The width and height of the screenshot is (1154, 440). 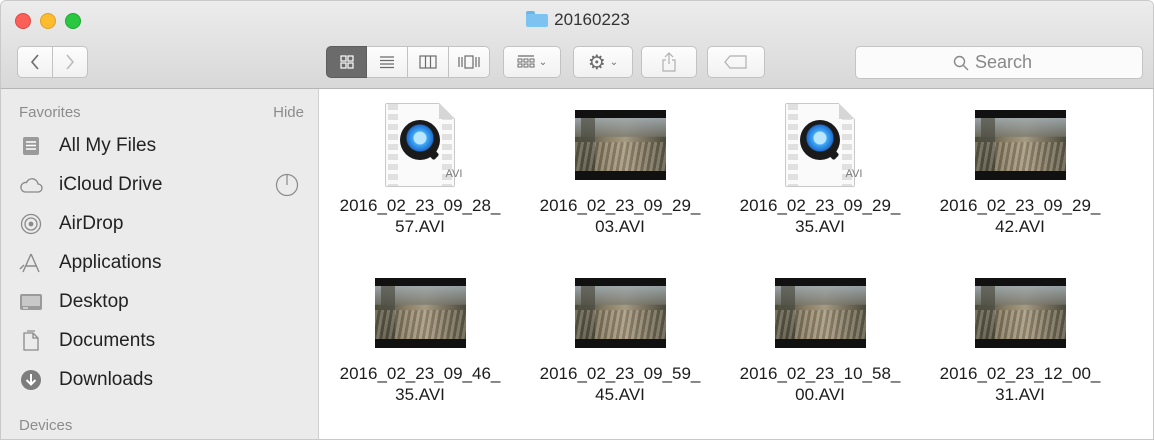 I want to click on window-title: 20160223, so click(x=577, y=20).